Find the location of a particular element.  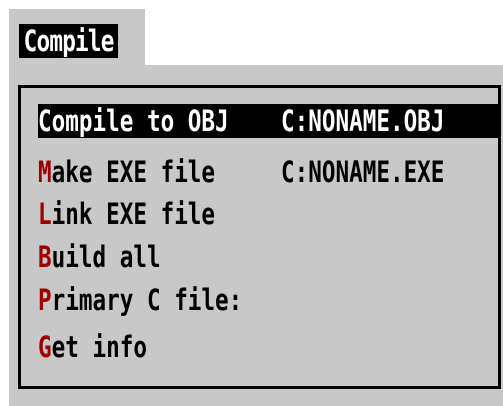

menu-title-label: Compile is located at coordinates (69, 41).